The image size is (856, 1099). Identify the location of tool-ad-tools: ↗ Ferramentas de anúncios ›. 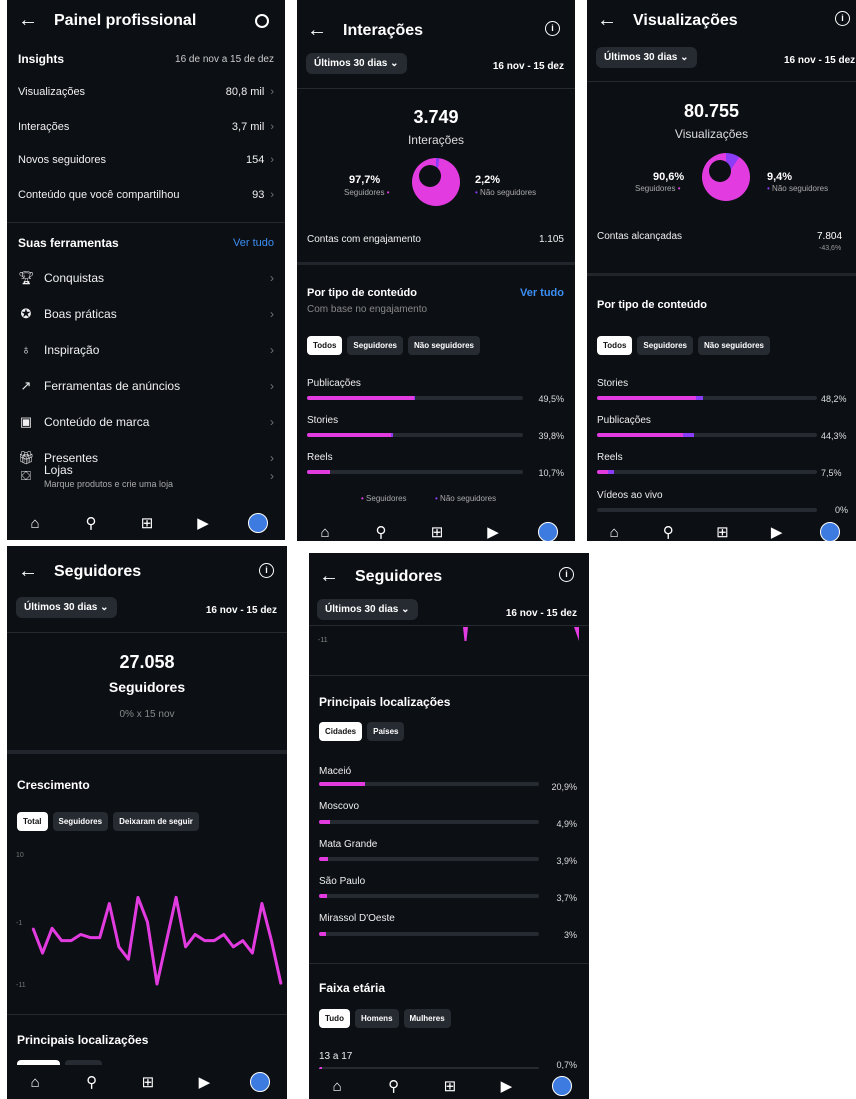
(146, 386).